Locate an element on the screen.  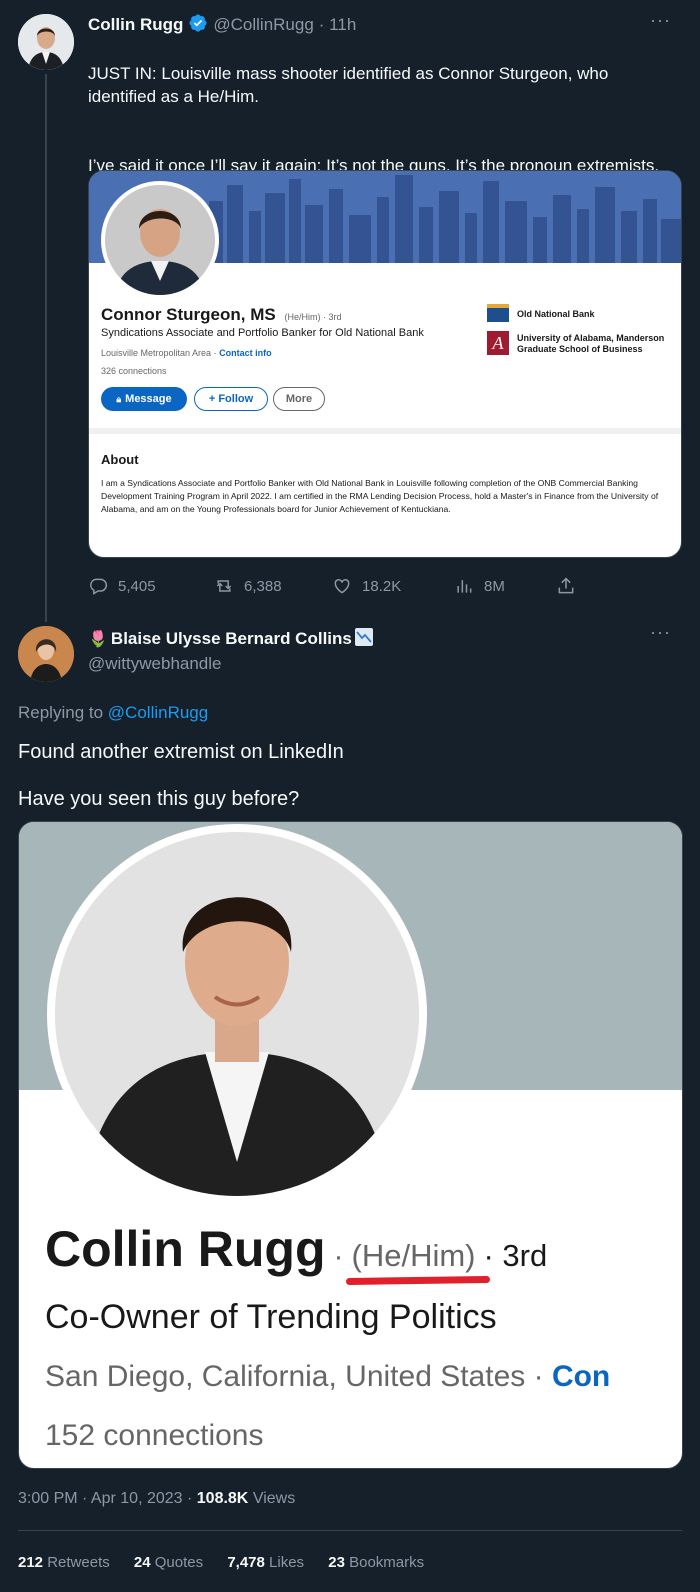
likes-label: Likes is located at coordinates (287, 1562).